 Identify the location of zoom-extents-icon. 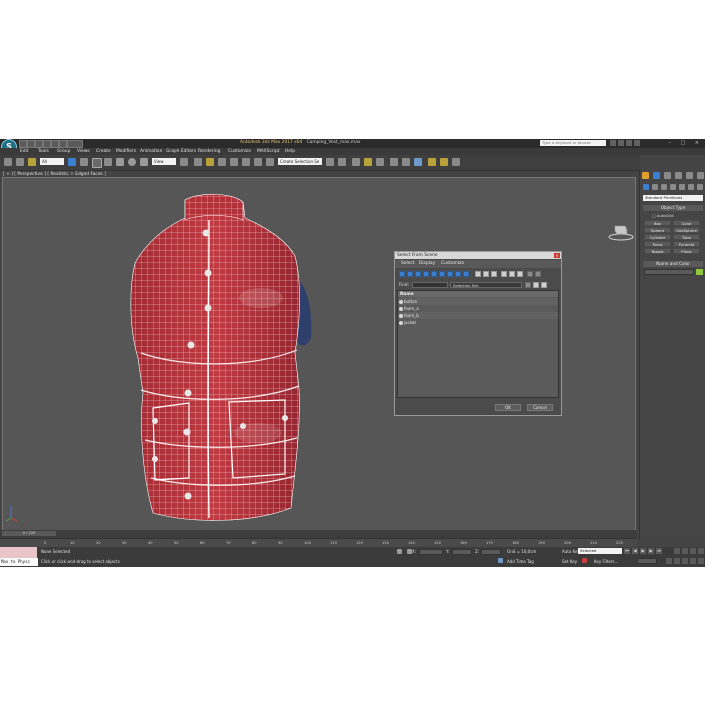
(693, 551).